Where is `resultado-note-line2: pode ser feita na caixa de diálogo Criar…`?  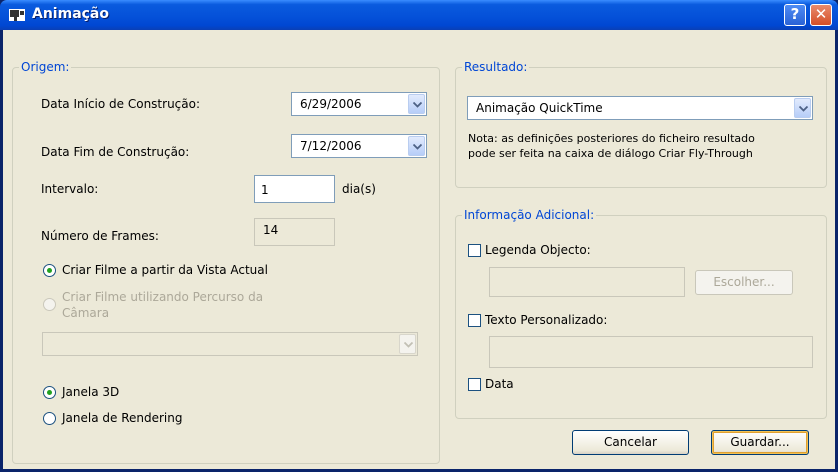
resultado-note-line2: pode ser feita na caixa de diálogo Criar… is located at coordinates (610, 153).